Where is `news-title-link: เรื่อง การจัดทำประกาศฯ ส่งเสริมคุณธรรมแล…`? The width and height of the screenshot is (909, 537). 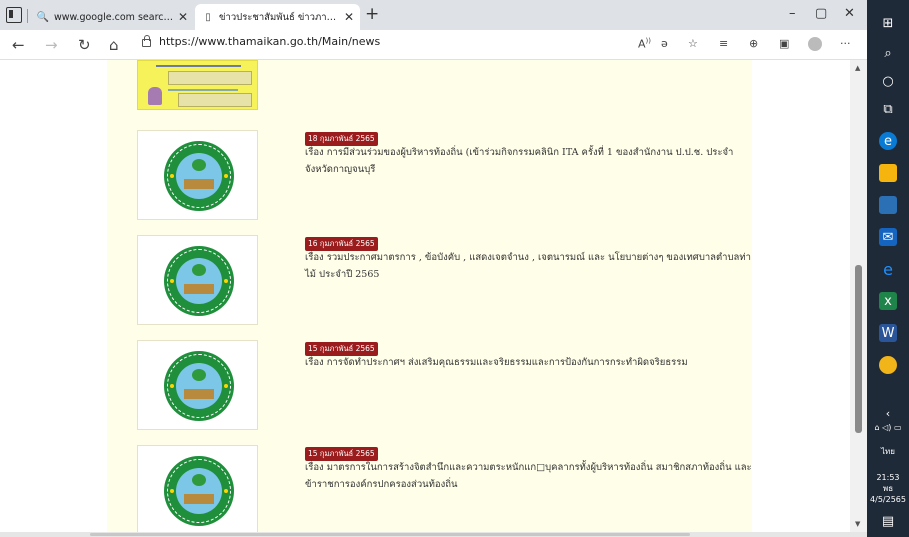 news-title-link: เรื่อง การจัดทำประกาศฯ ส่งเสริมคุณธรรมแล… is located at coordinates (532, 362).